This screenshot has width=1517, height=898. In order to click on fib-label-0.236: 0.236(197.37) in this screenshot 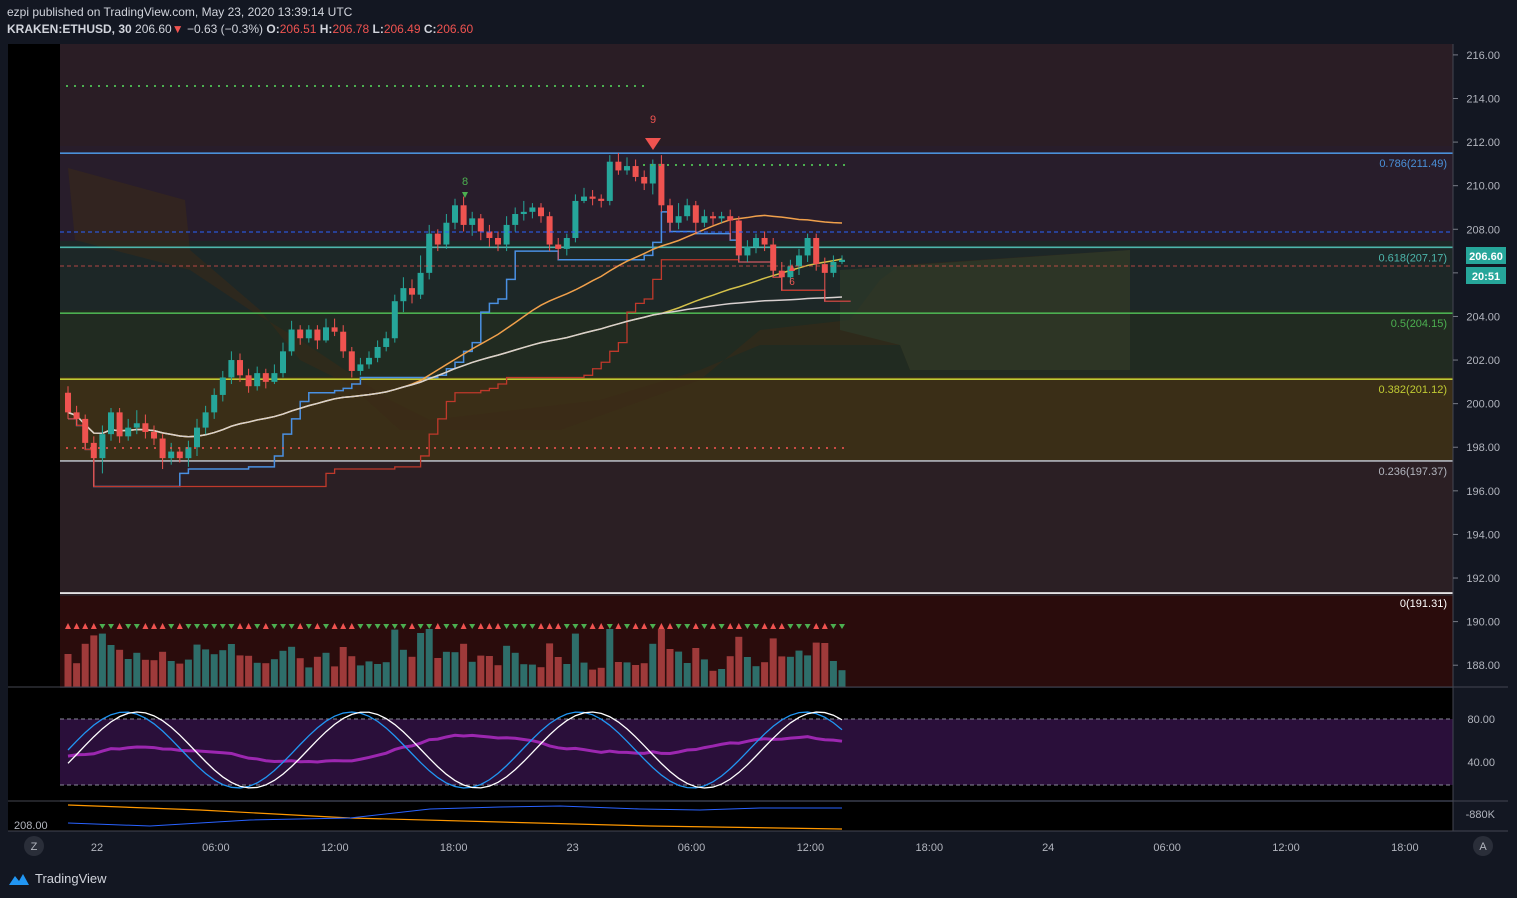, I will do `click(1413, 472)`.